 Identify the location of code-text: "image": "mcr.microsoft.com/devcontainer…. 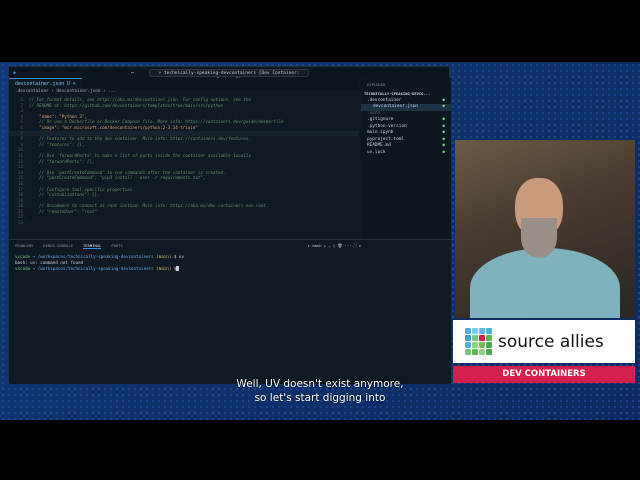
(113, 127).